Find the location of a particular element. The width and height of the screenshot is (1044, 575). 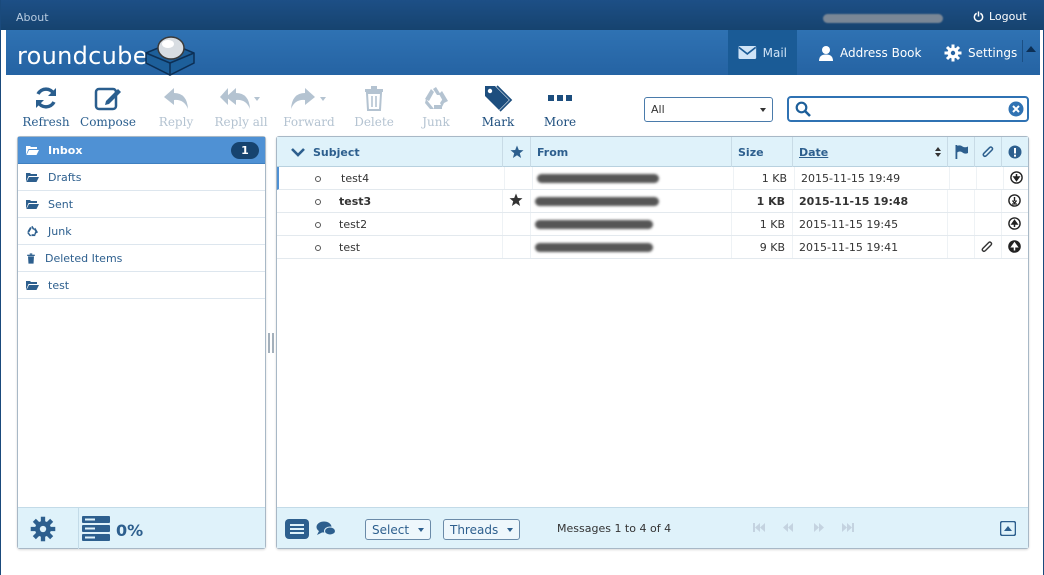

folder-junk: Junk is located at coordinates (141, 231).